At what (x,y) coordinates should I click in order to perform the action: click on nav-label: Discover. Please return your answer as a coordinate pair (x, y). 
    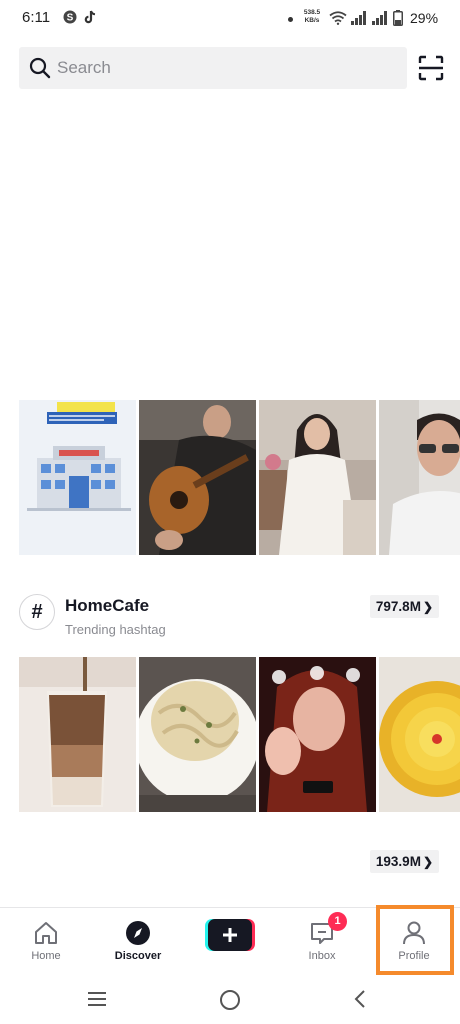
    Looking at the image, I should click on (138, 956).